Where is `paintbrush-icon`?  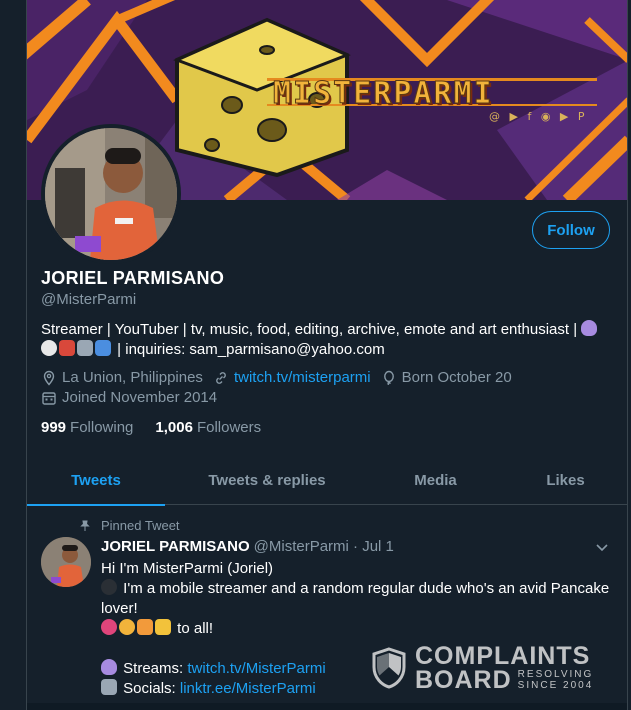 paintbrush-icon is located at coordinates (103, 348).